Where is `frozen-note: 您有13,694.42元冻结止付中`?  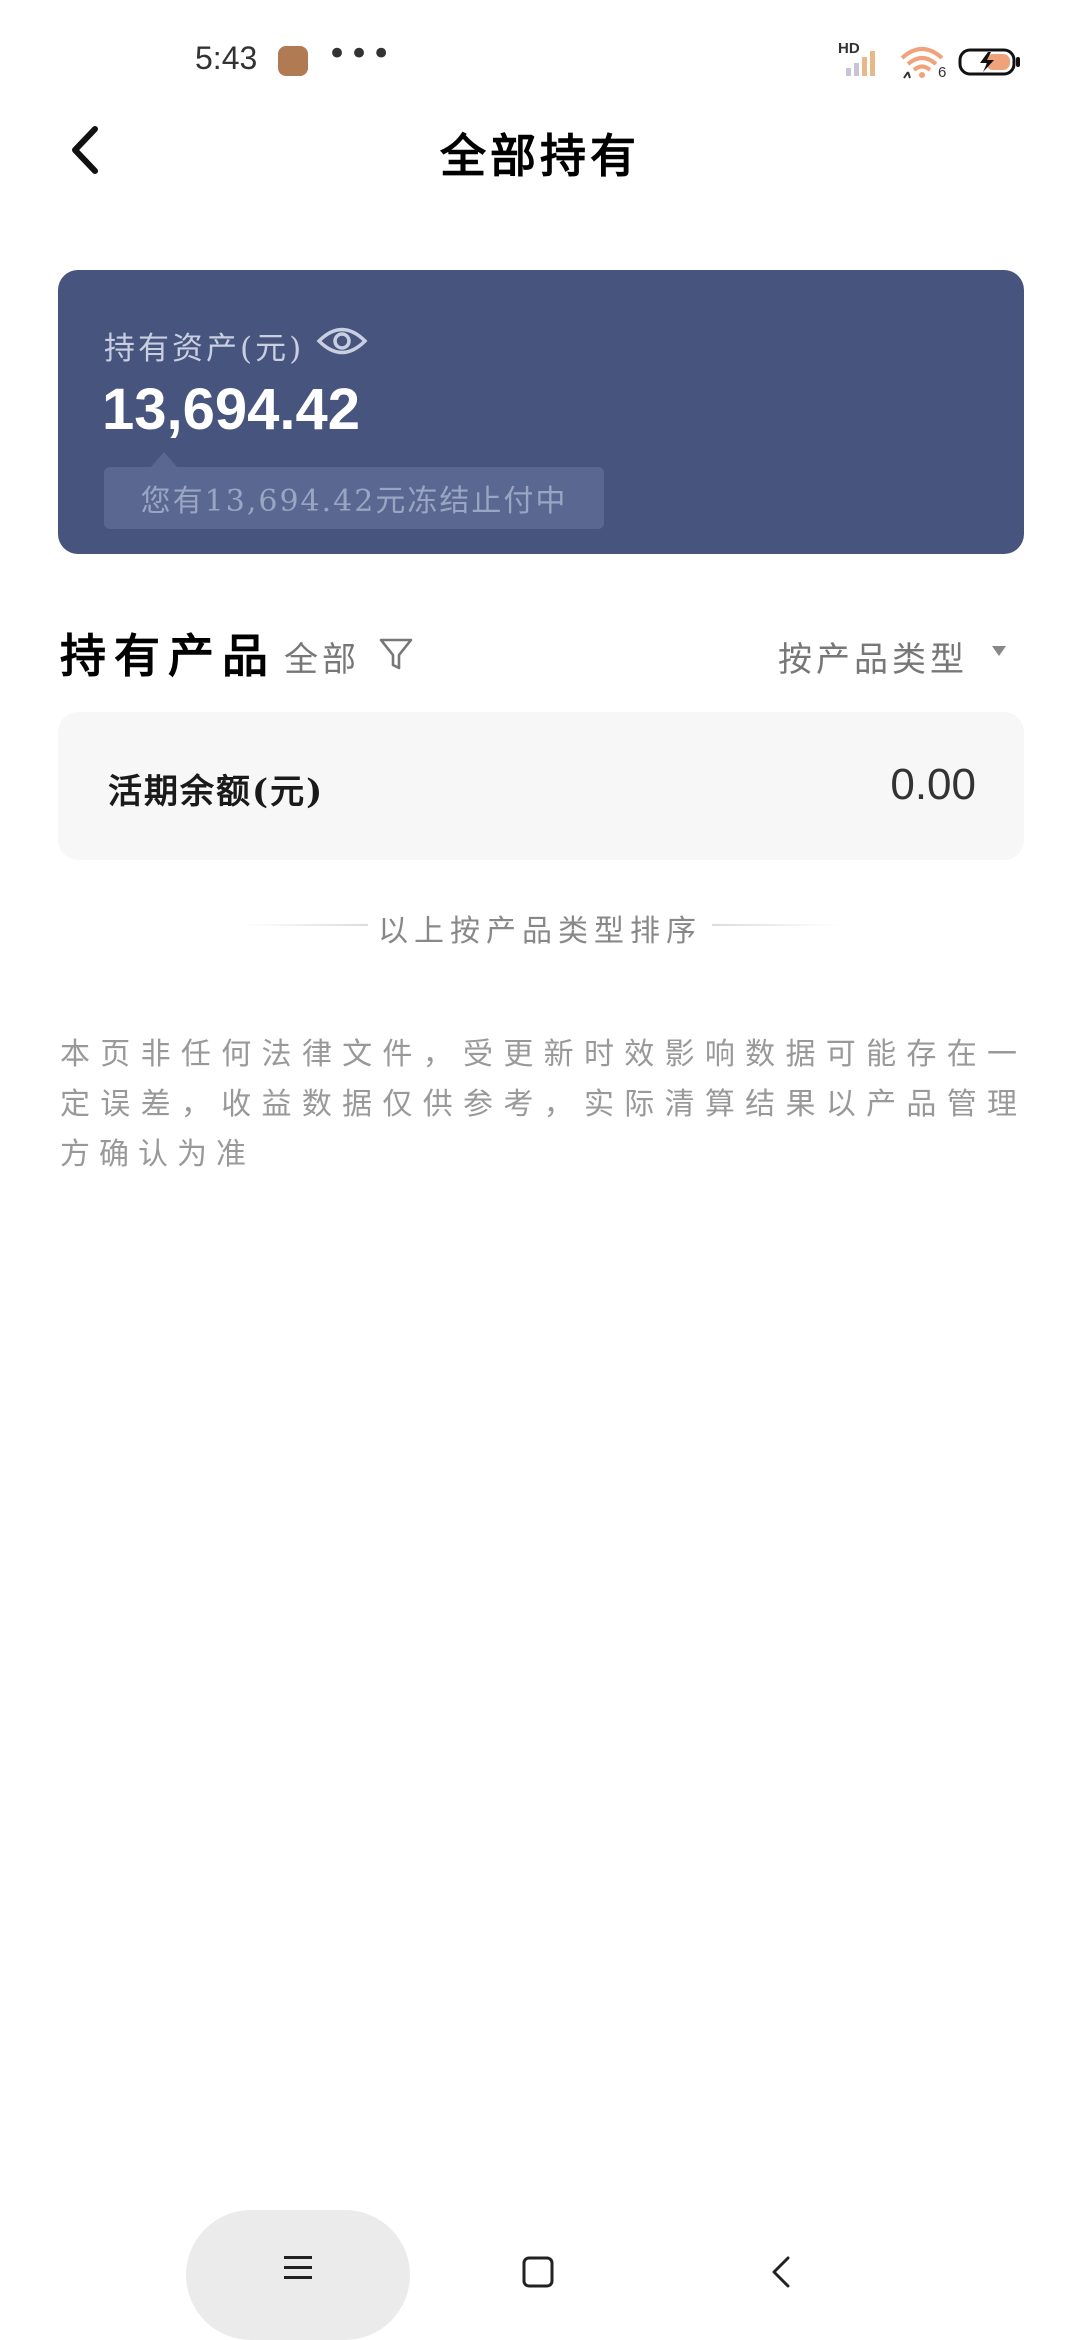
frozen-note: 您有13,694.42元冻结止付中 is located at coordinates (354, 498).